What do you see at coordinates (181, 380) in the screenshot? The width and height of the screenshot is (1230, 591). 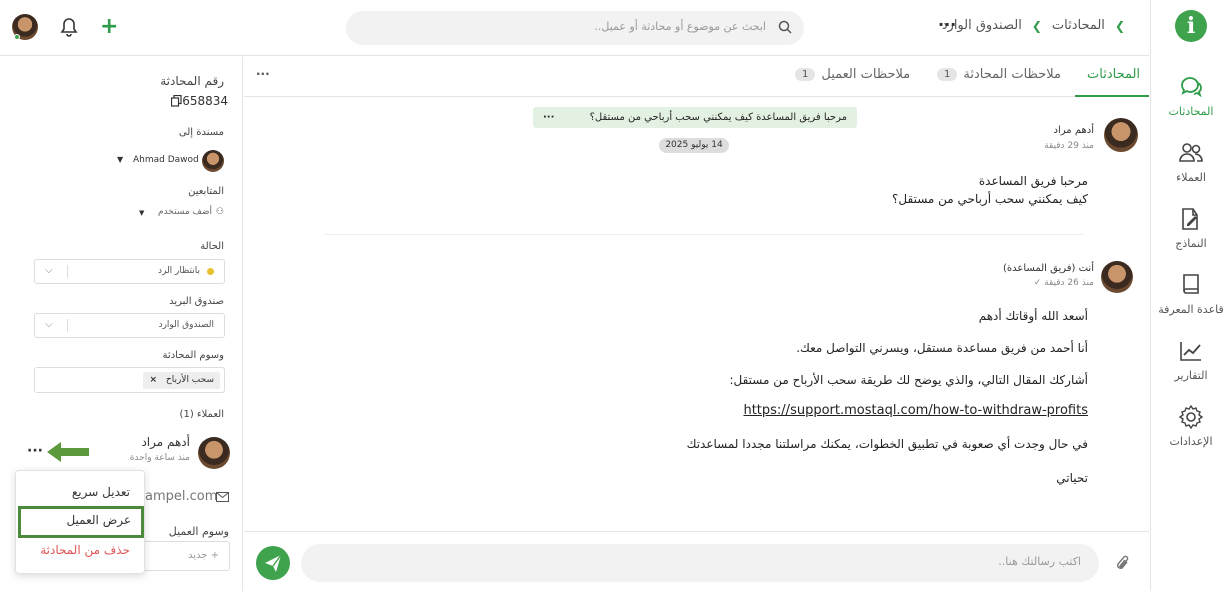 I see `tag-chip: سحب الأرباح ×` at bounding box center [181, 380].